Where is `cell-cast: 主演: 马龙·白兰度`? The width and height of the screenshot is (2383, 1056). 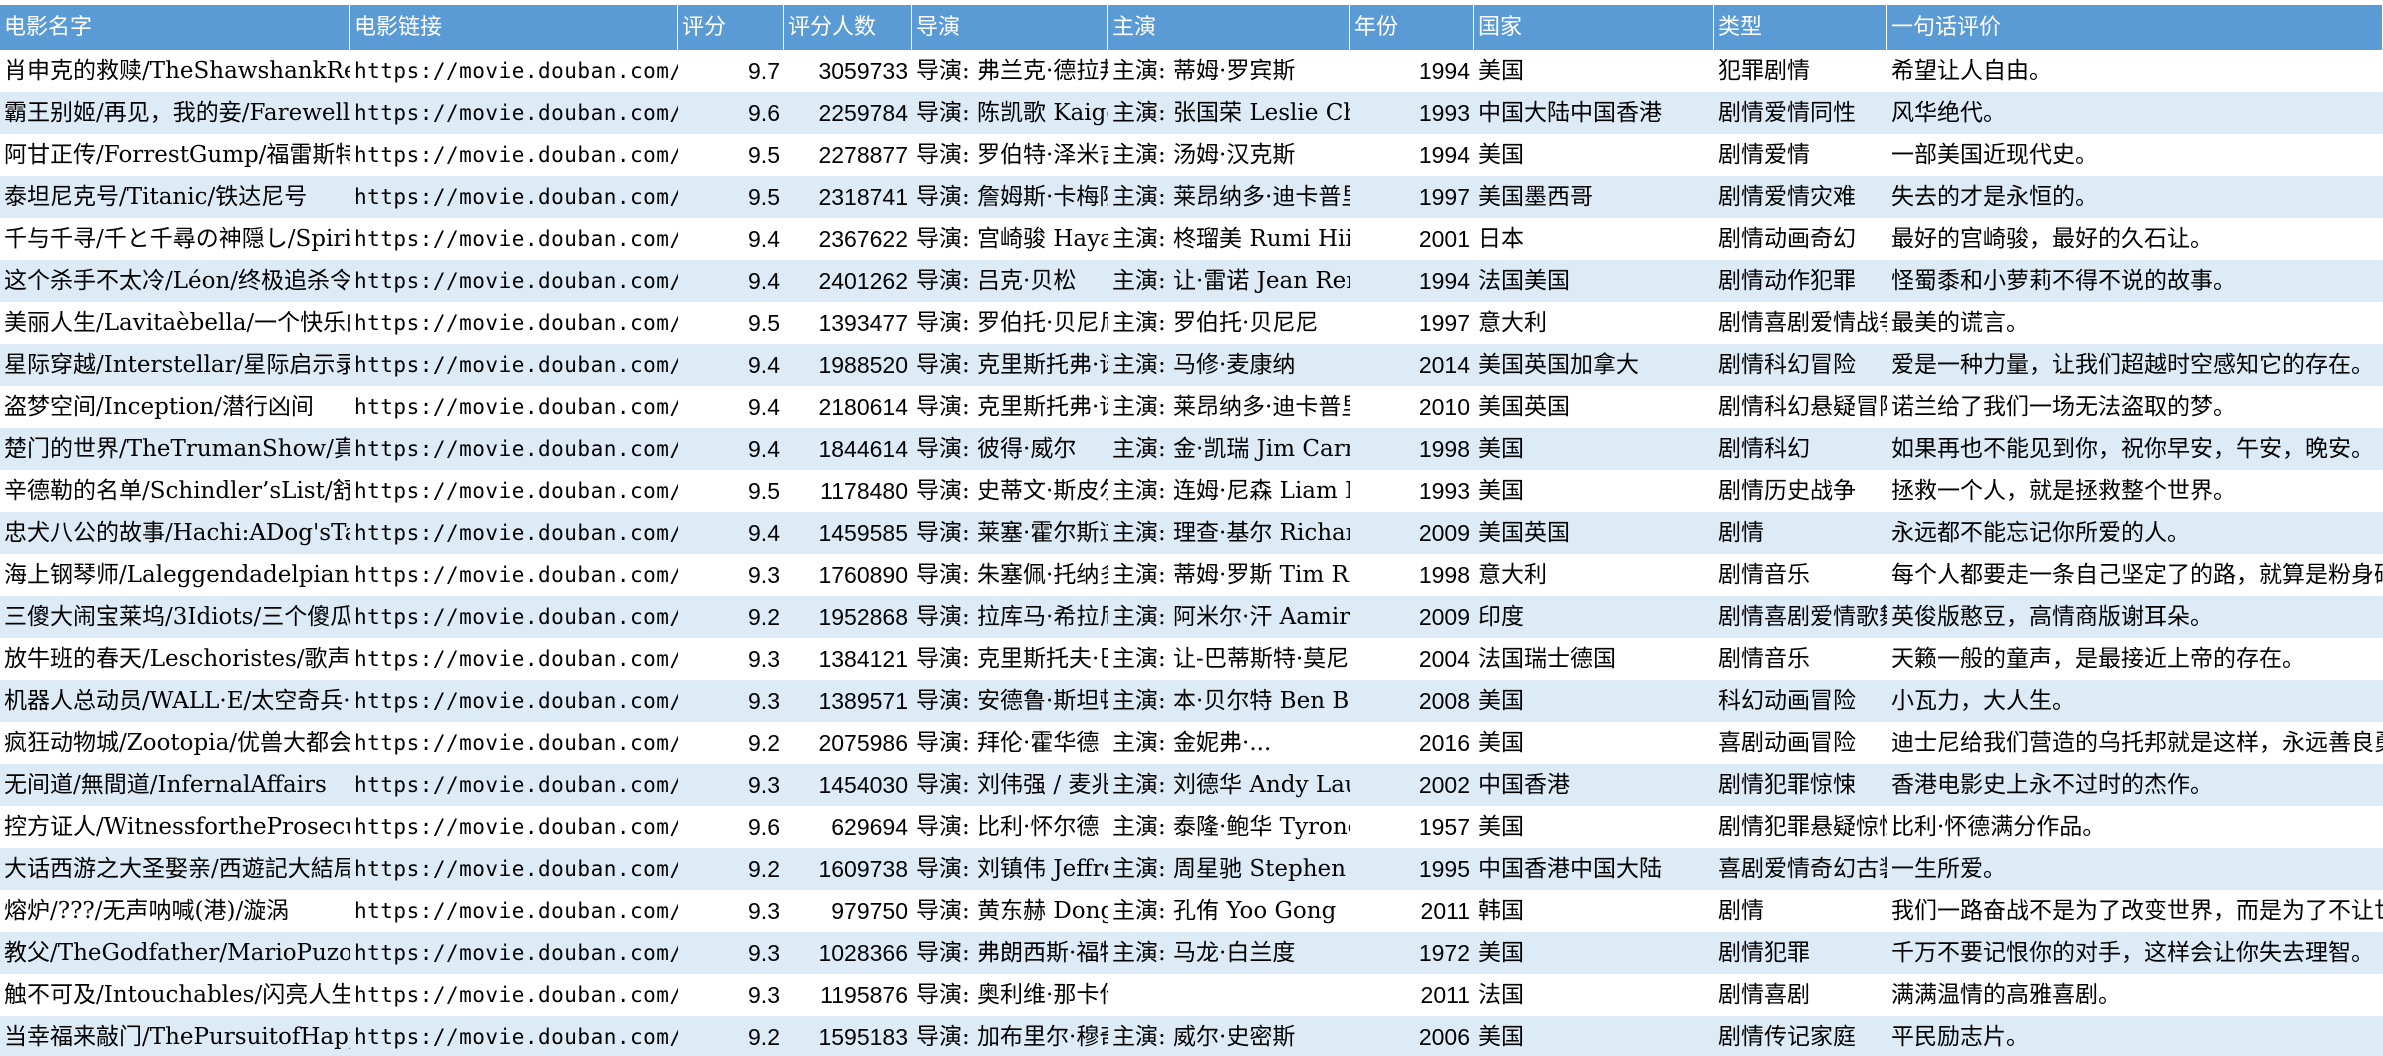 cell-cast: 主演: 马龙·白兰度 is located at coordinates (1229, 953).